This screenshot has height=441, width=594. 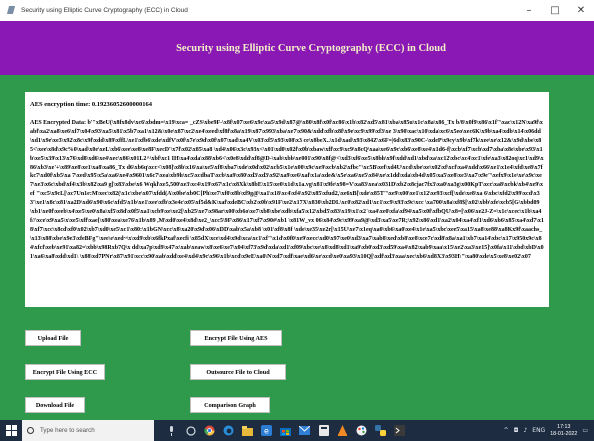 I want to click on windows-logo-icon, so click(x=11, y=430).